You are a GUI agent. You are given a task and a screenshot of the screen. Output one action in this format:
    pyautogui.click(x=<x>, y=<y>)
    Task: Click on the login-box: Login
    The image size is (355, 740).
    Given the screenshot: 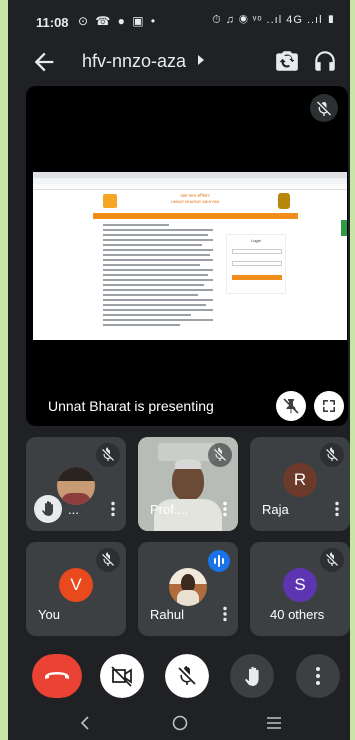 What is the action you would take?
    pyautogui.click(x=256, y=264)
    